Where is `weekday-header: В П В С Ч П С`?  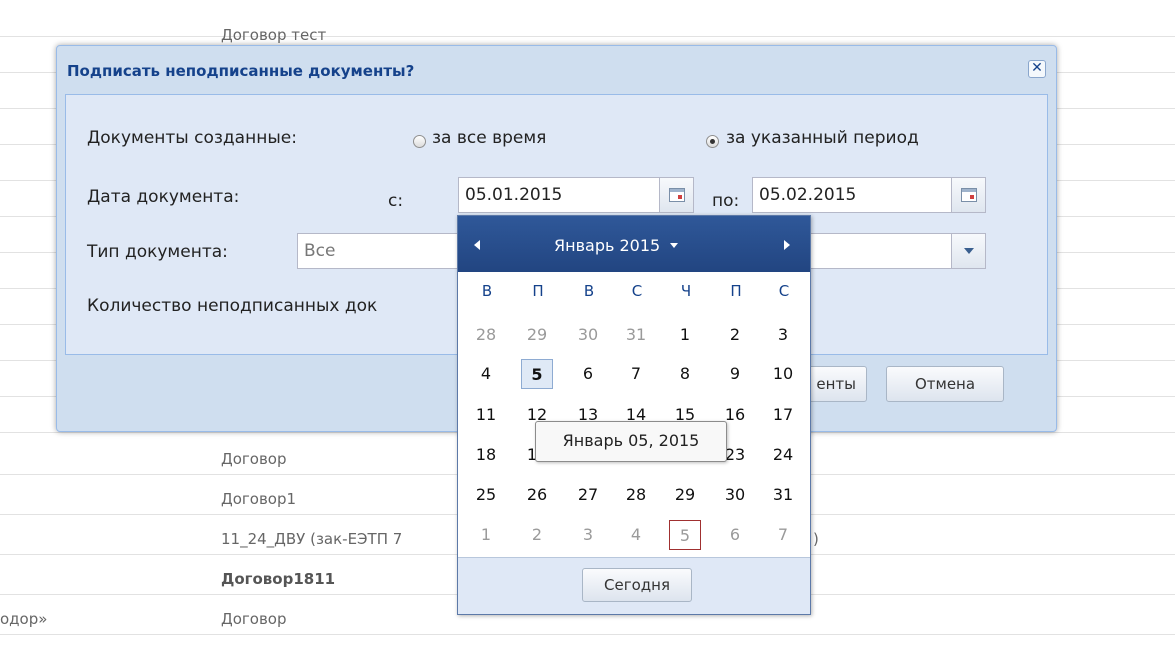 weekday-header: В П В С Ч П С is located at coordinates (638, 294).